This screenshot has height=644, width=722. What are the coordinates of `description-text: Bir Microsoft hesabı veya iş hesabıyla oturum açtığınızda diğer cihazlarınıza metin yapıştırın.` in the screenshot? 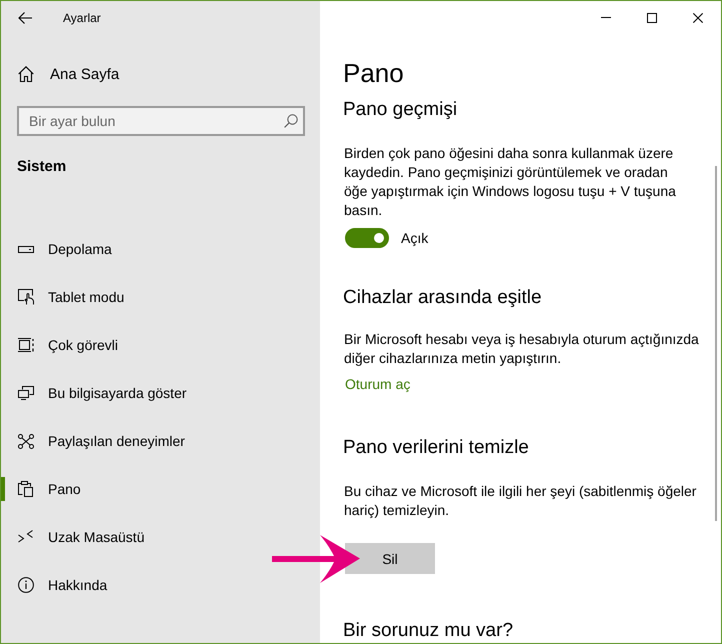 It's located at (522, 349).